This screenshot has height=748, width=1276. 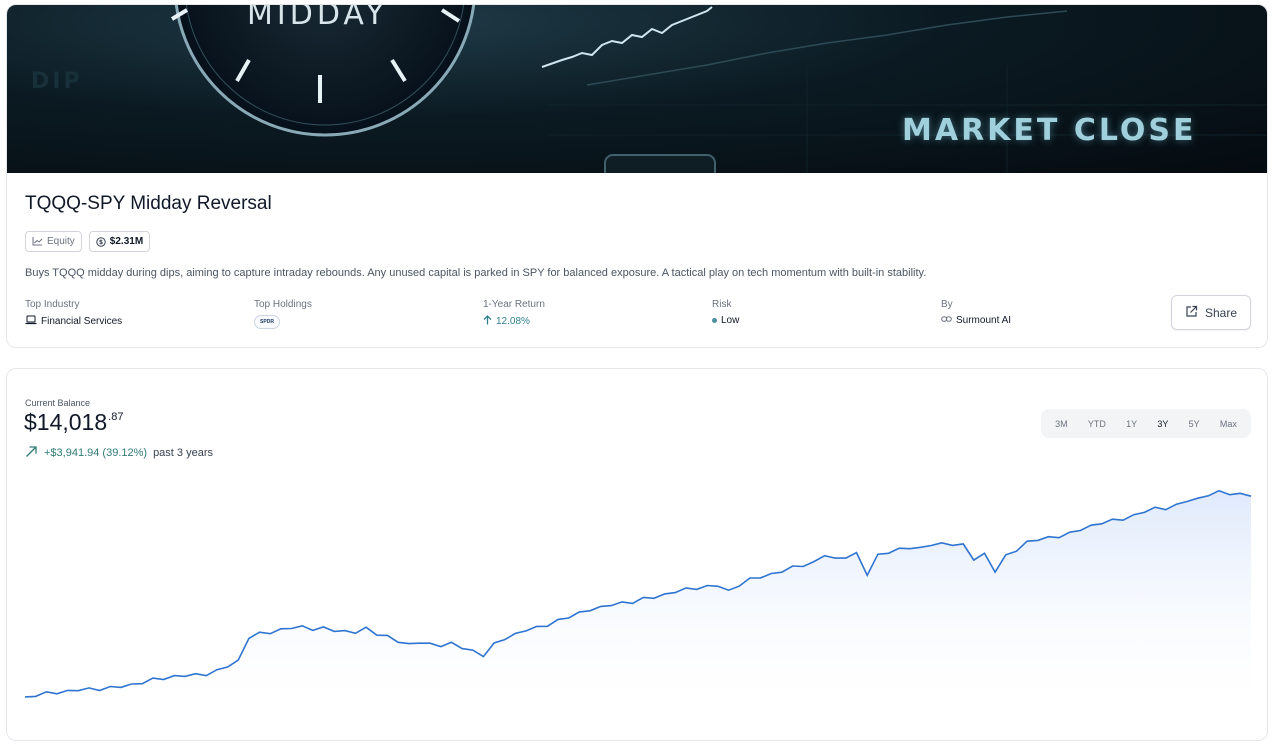 I want to click on stat-one-year-return: 1-Year Return 12.08%, so click(x=514, y=313).